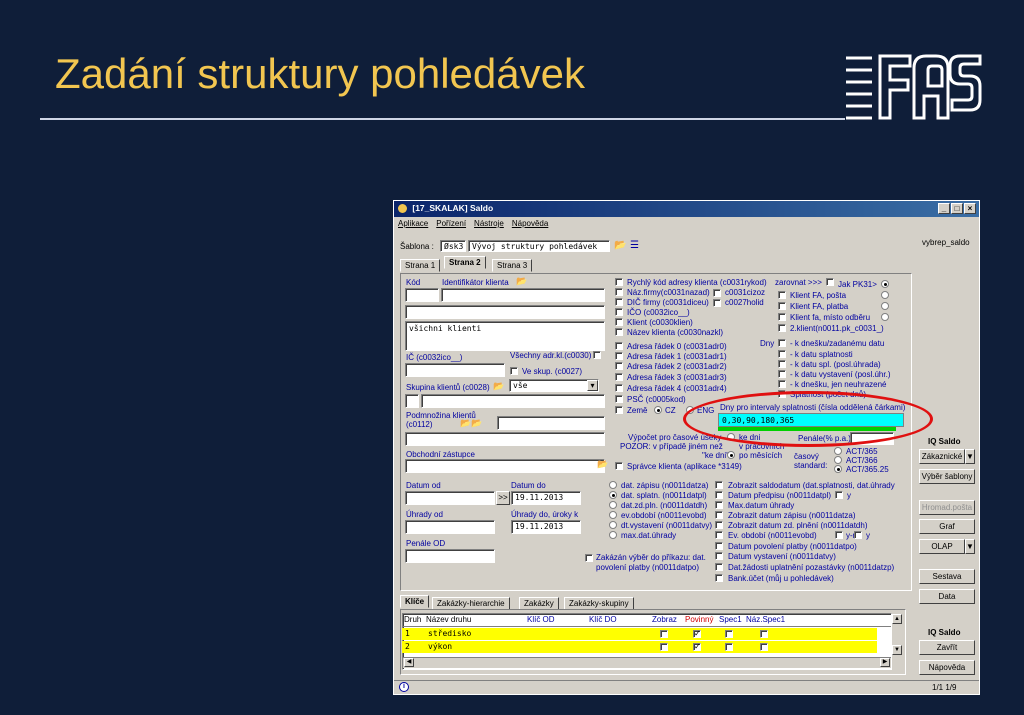  Describe the element at coordinates (503, 498) in the screenshot. I see `copy-date-button: >>` at that location.